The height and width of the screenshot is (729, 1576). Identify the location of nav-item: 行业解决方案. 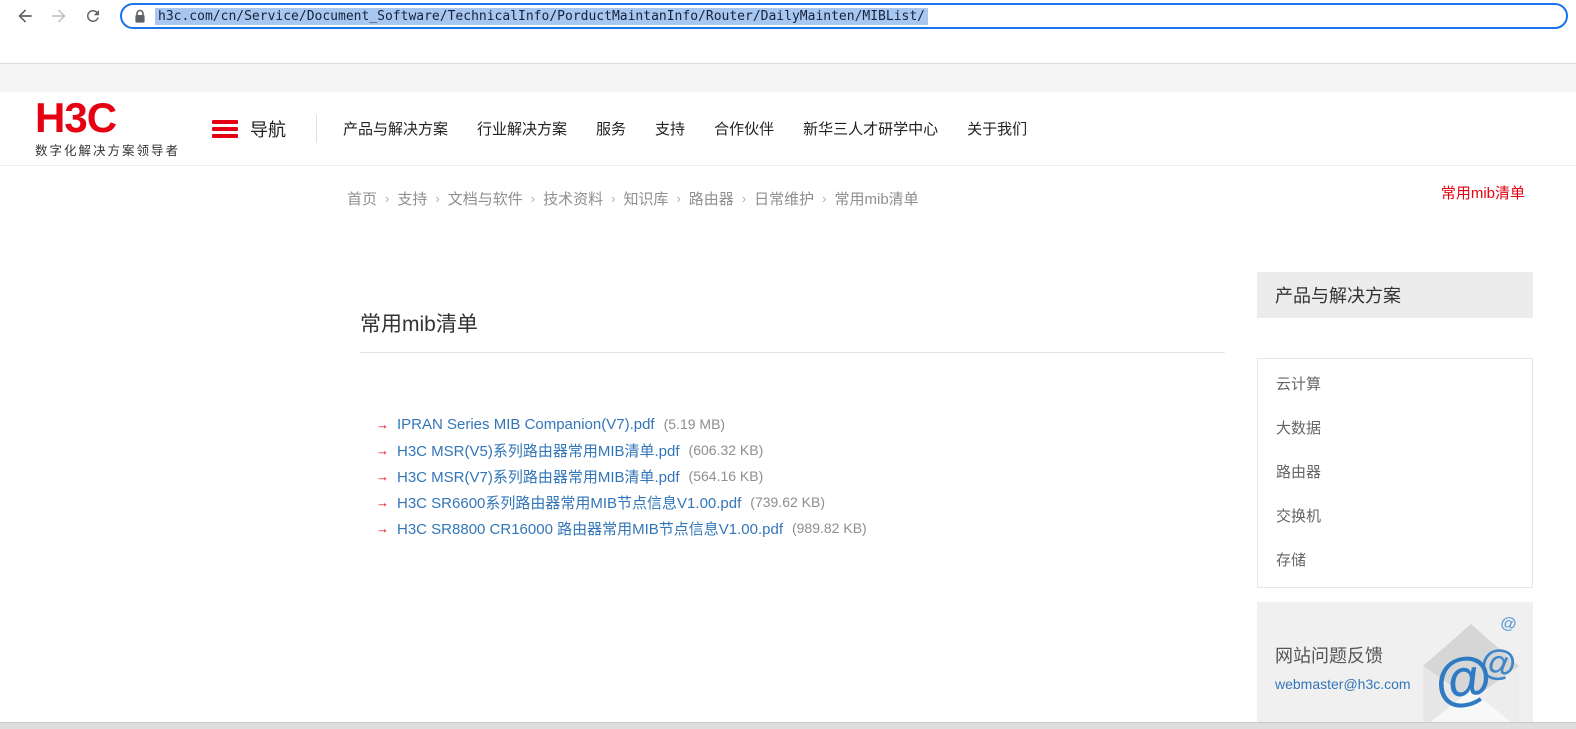
(522, 128).